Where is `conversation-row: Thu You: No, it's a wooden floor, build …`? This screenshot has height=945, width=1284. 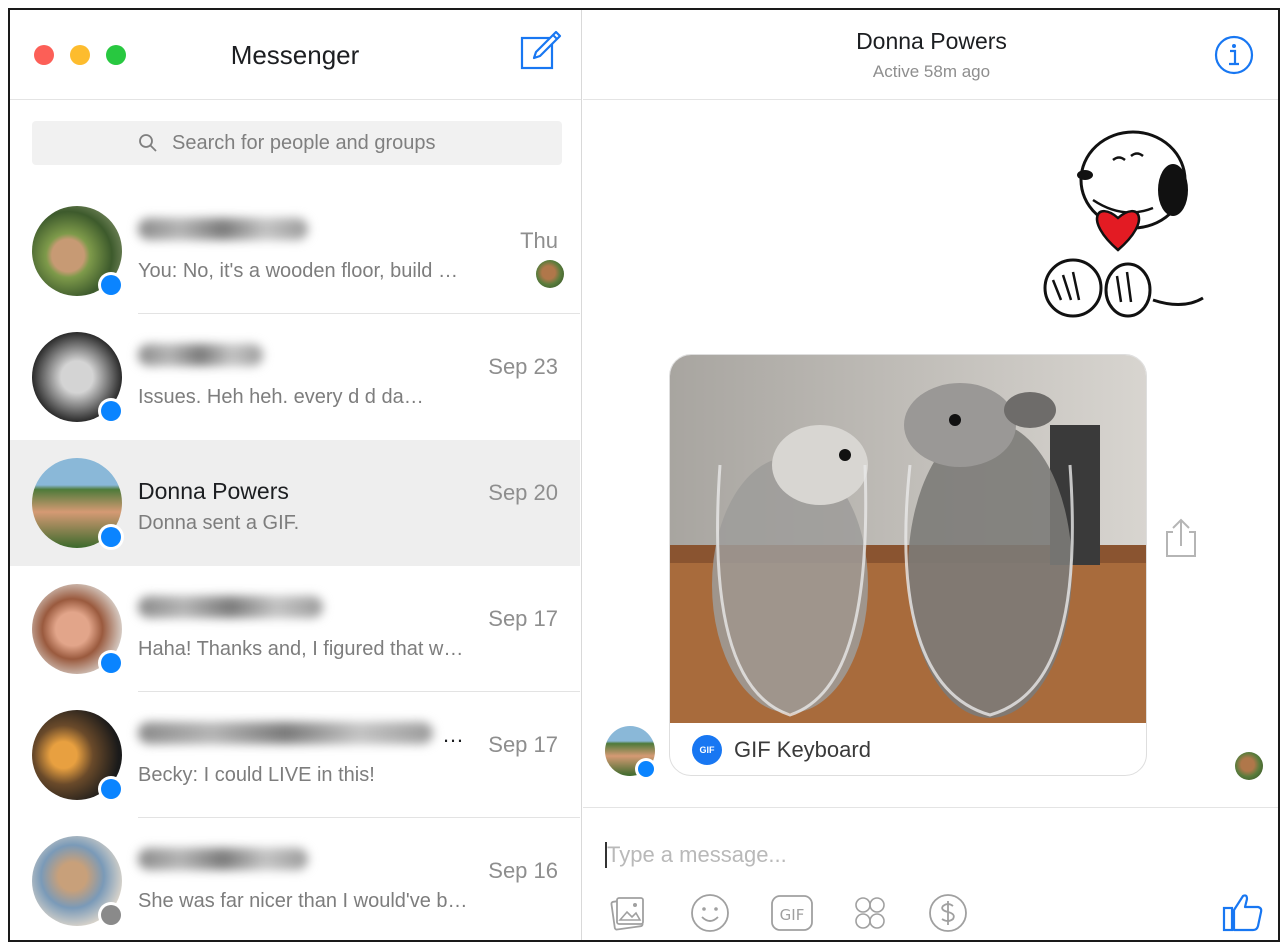 conversation-row: Thu You: No, it's a wooden floor, build … is located at coordinates (295, 251).